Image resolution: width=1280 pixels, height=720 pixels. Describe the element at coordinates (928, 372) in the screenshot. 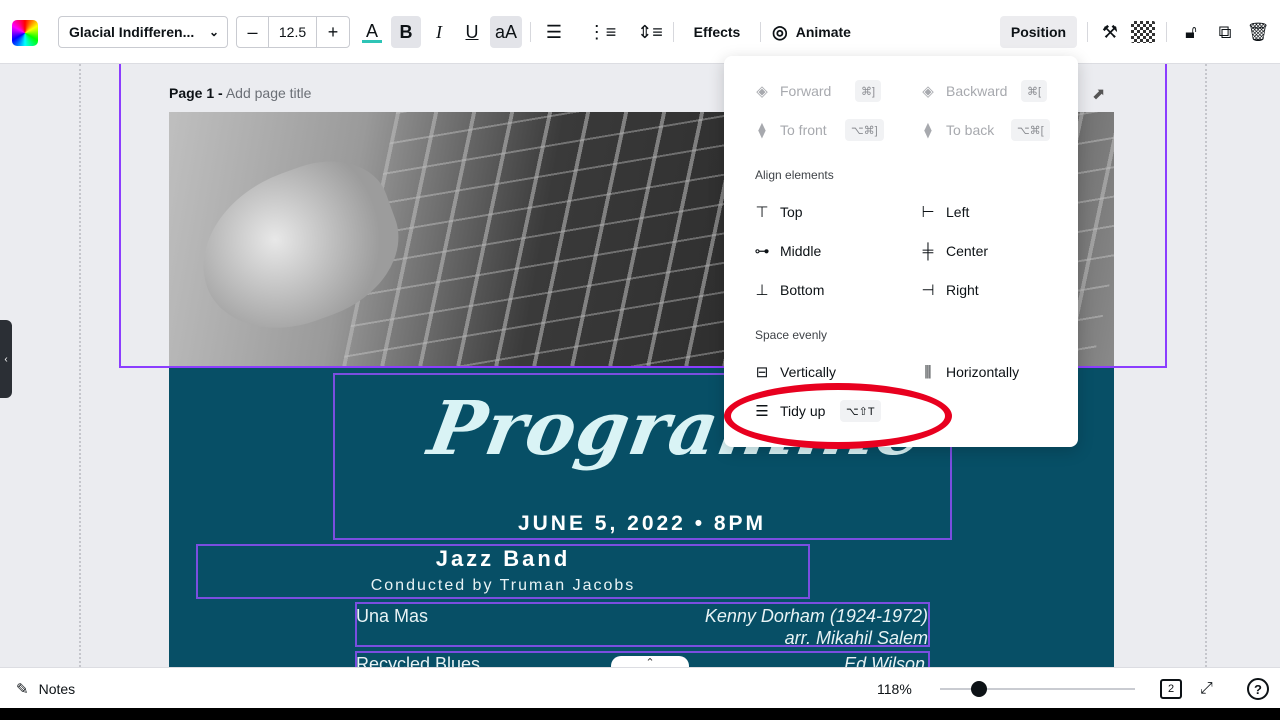

I see `space-horizontally-icon: ⫼` at that location.